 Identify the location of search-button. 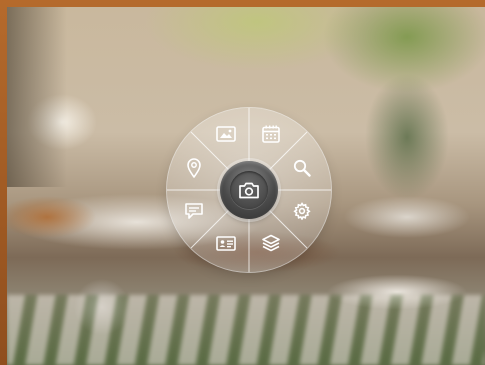
(302, 168).